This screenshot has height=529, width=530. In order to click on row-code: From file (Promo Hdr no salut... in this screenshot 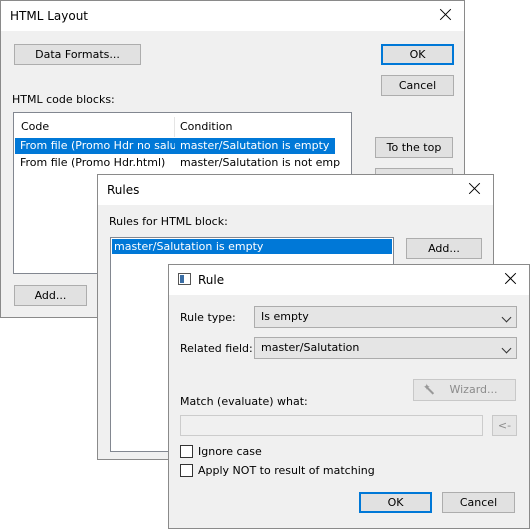, I will do `click(97, 145)`.